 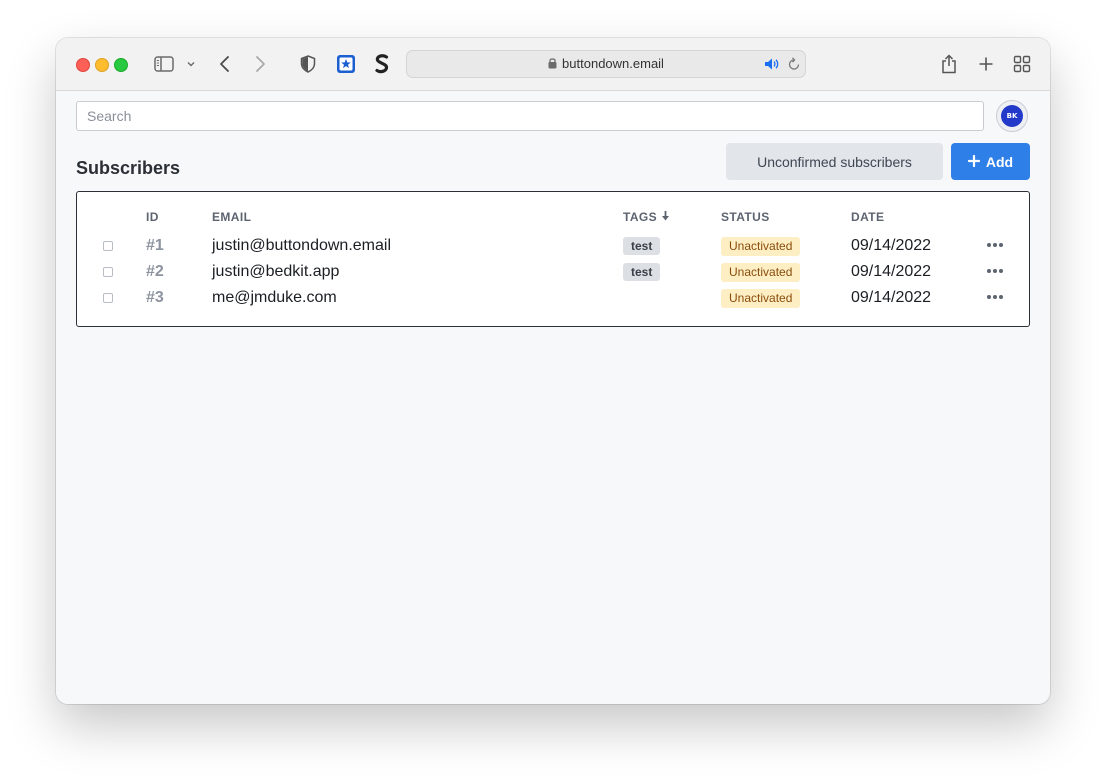 I want to click on column-header-id: ID, so click(x=152, y=217).